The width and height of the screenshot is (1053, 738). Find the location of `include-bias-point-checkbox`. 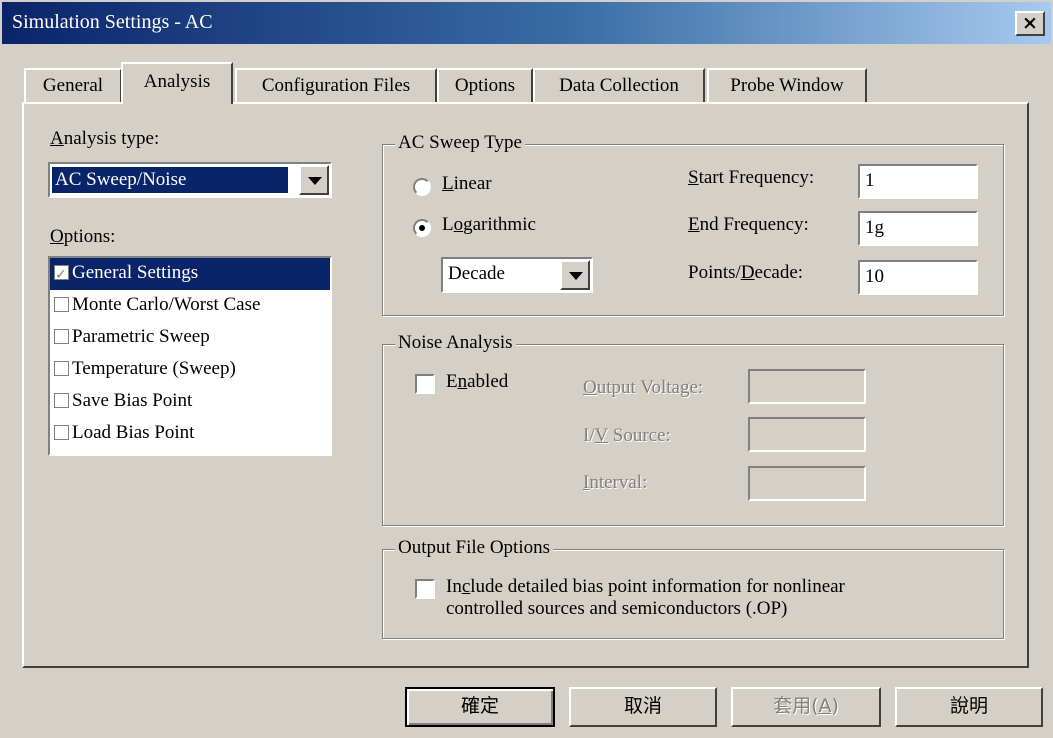

include-bias-point-checkbox is located at coordinates (425, 589).